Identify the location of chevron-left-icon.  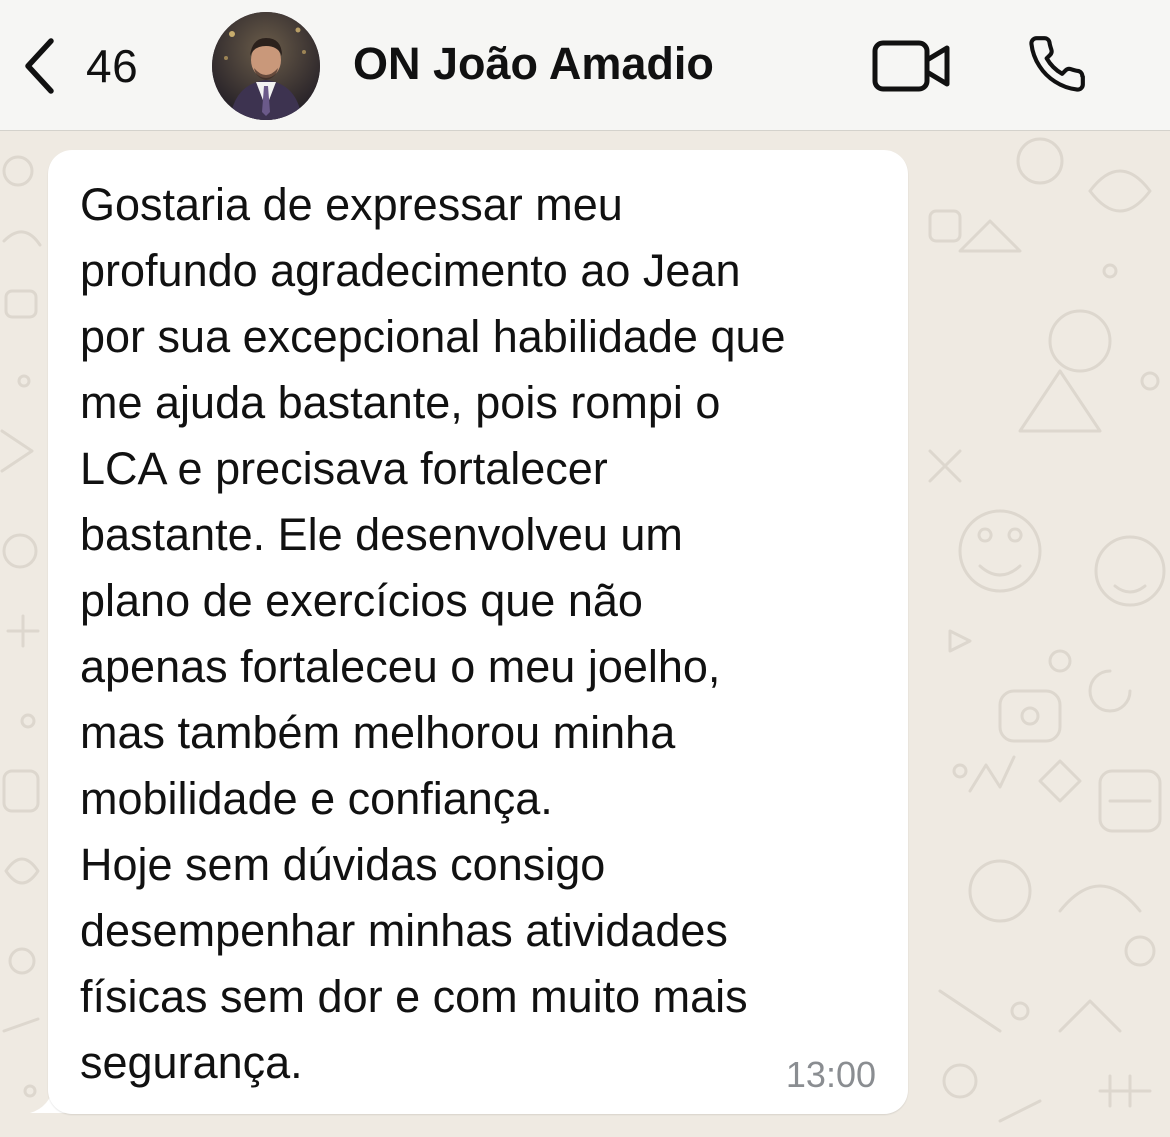
(39, 66).